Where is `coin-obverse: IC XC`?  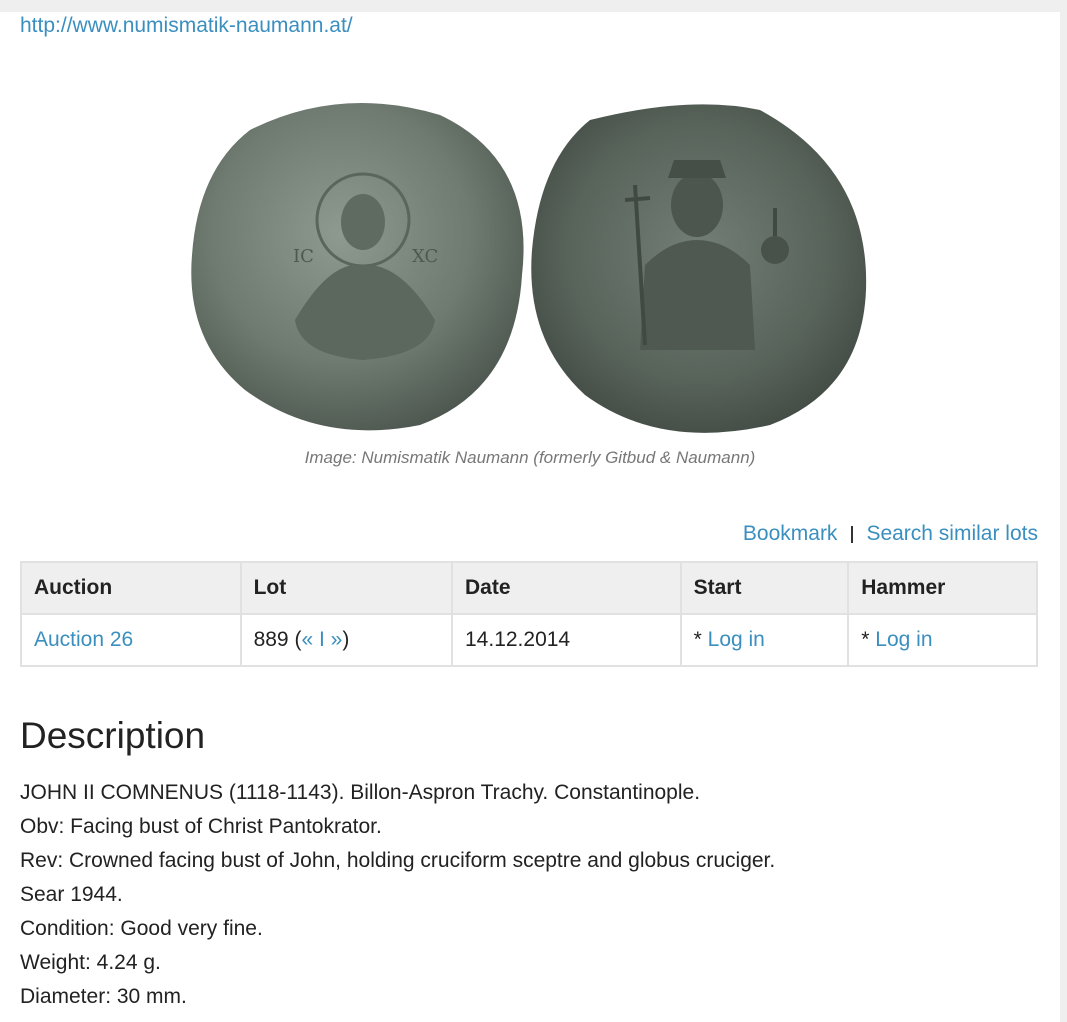
coin-obverse: IC XC is located at coordinates (357, 267).